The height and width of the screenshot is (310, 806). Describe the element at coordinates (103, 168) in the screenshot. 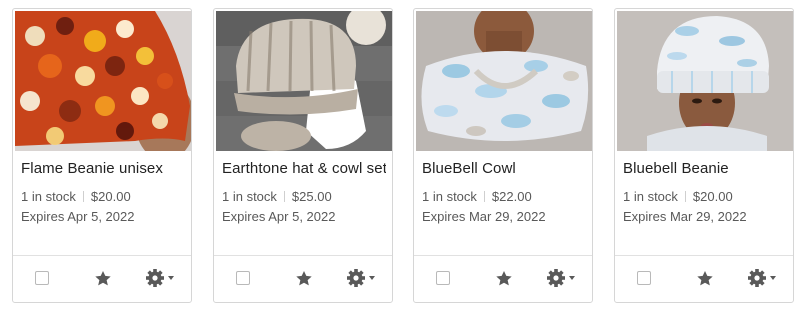

I see `listing-title: Flame Beanie unisex` at that location.